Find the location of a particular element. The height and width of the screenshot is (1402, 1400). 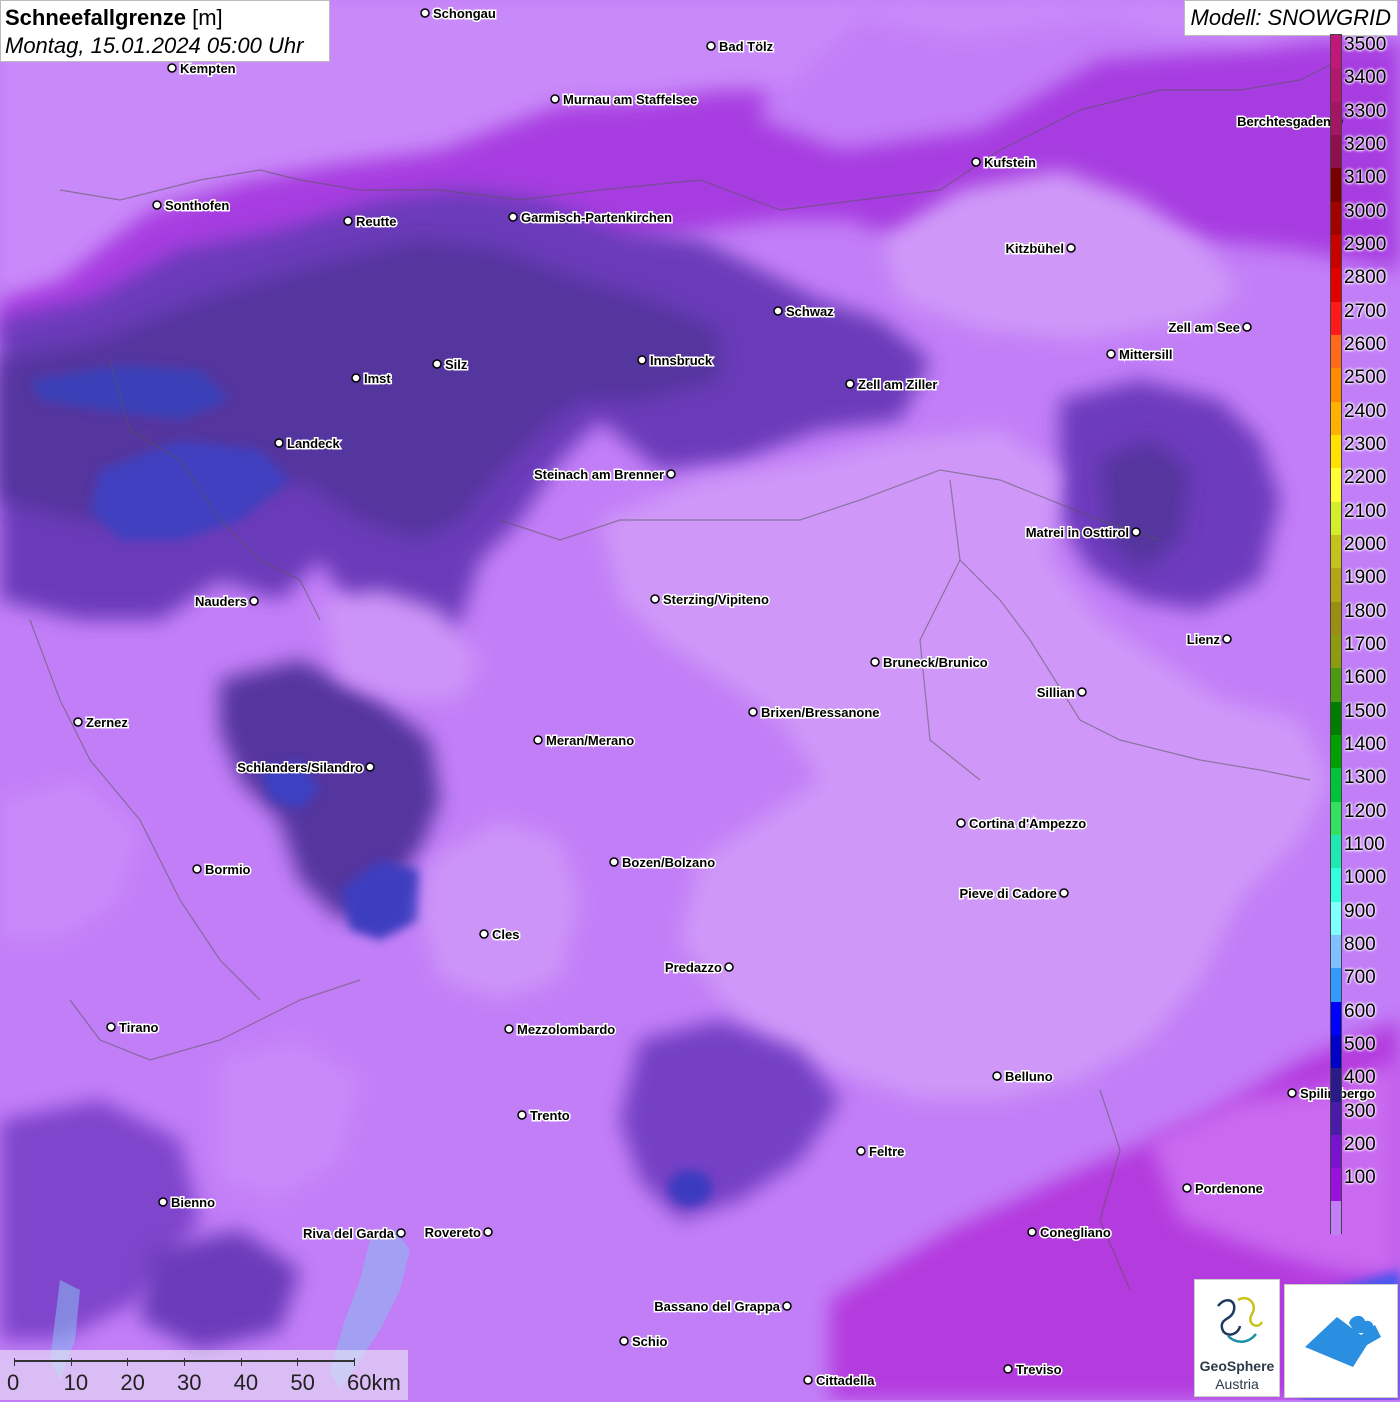

city-marker: Zell am Ziller is located at coordinates (892, 385).